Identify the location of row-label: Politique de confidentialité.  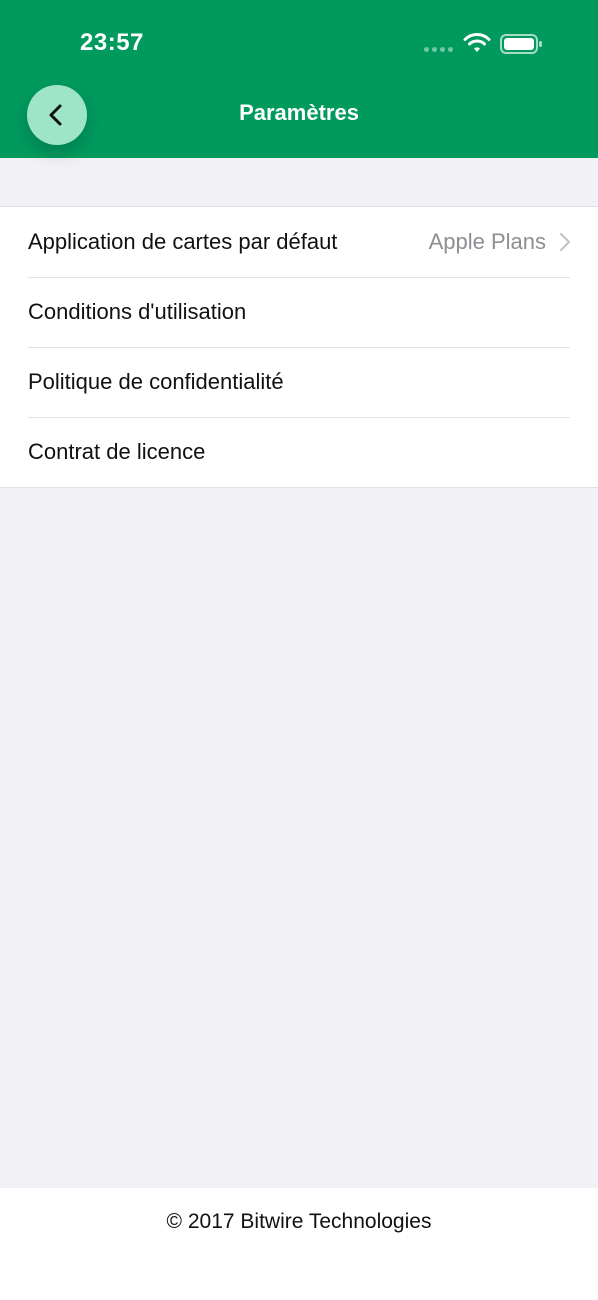
(156, 381).